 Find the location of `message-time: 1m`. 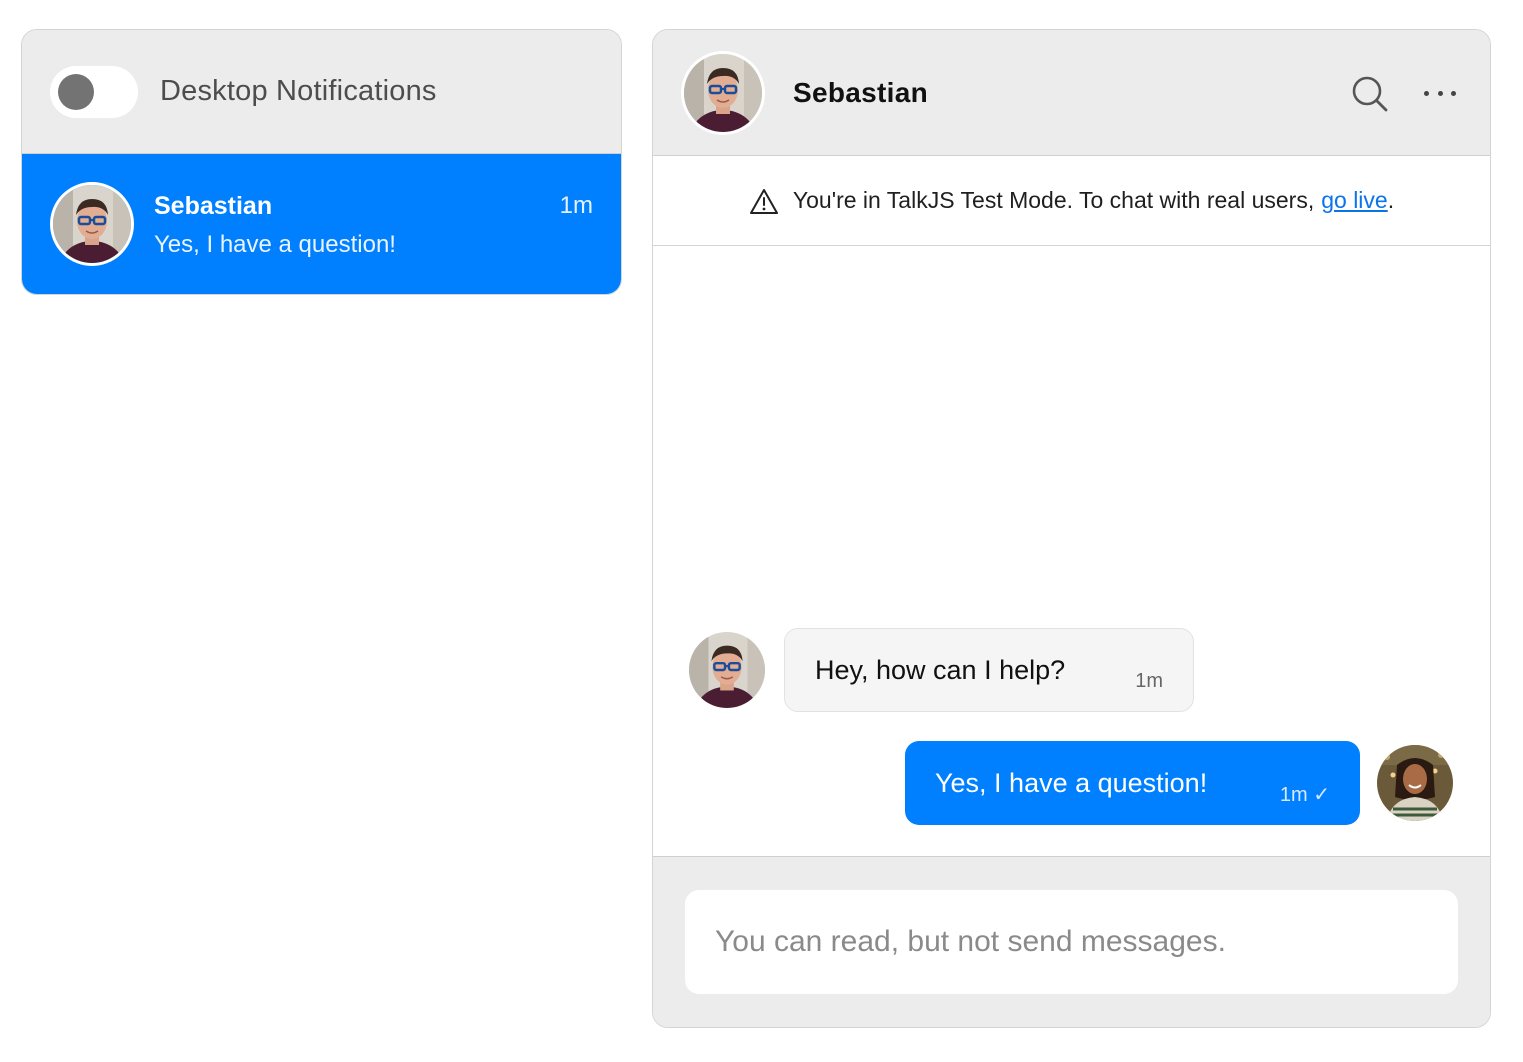

message-time: 1m is located at coordinates (1149, 681).